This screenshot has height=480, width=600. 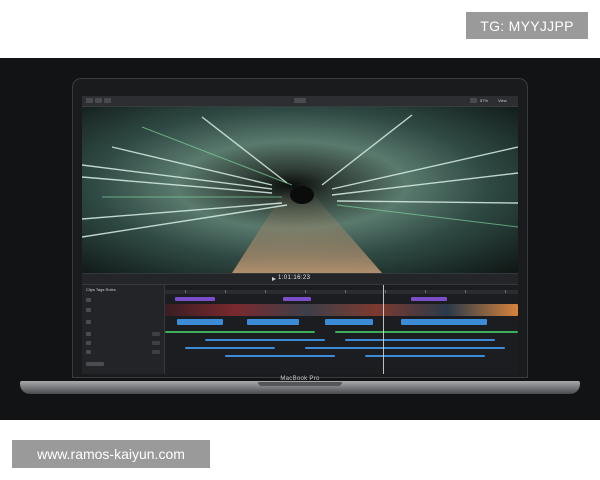 I want to click on laptop-model-label: MacBook Pro, so click(x=300, y=379).